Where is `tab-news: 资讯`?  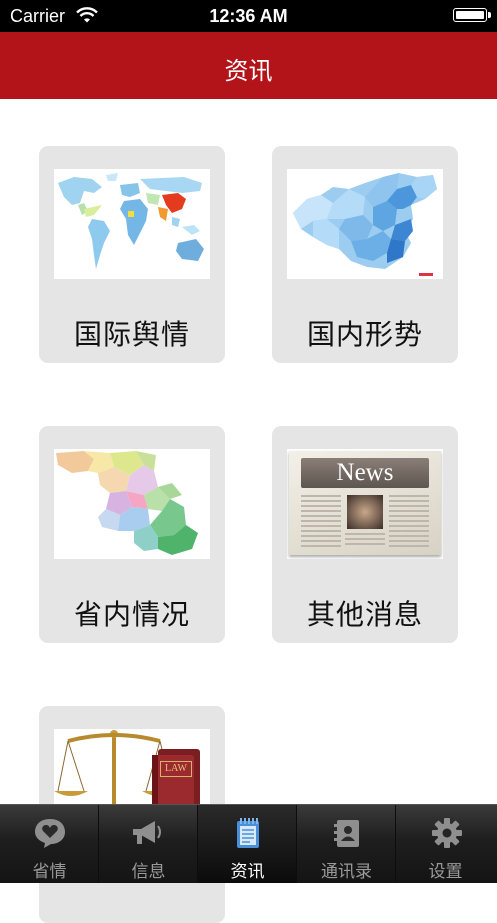
tab-news: 资讯 is located at coordinates (247, 844).